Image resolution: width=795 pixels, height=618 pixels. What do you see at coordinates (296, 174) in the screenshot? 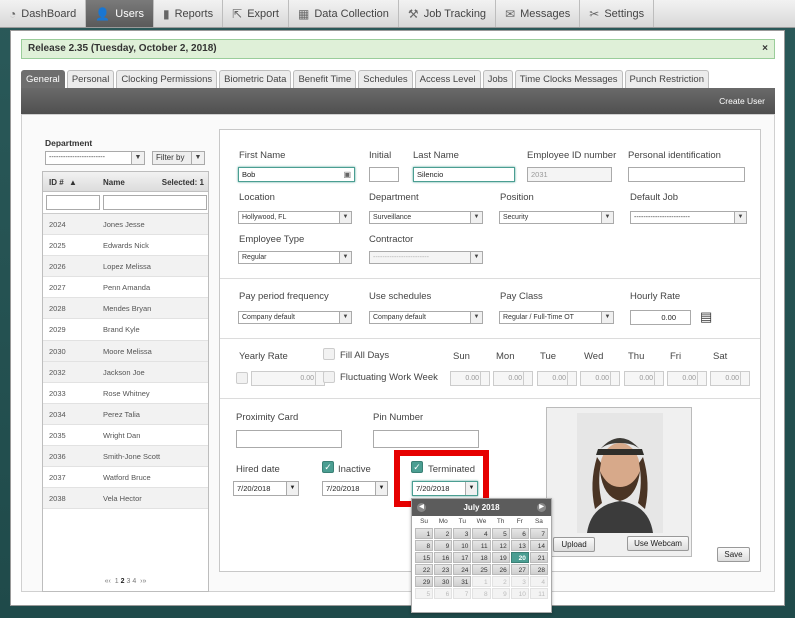
I see `first-name-field: Bob ▣` at bounding box center [296, 174].